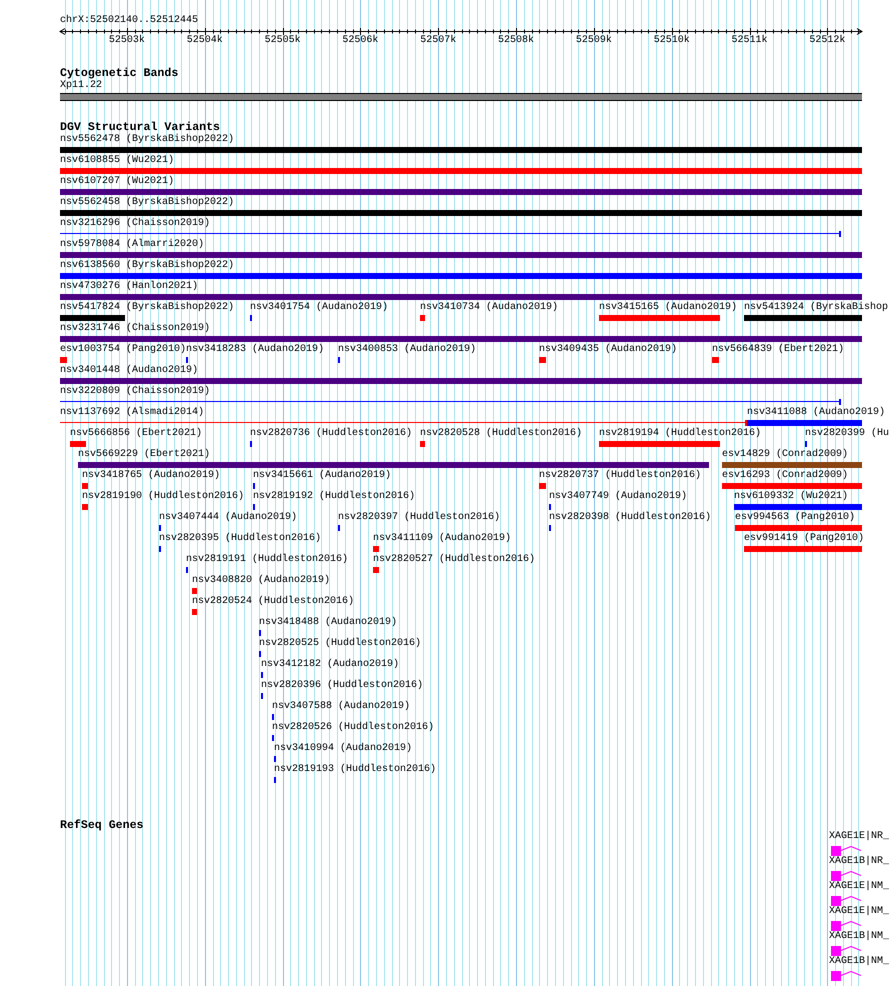 This screenshot has width=890, height=986. Describe the element at coordinates (147, 140) in the screenshot. I see `variant-label: nsv5562478 (ByrskaBishop2022)` at that location.